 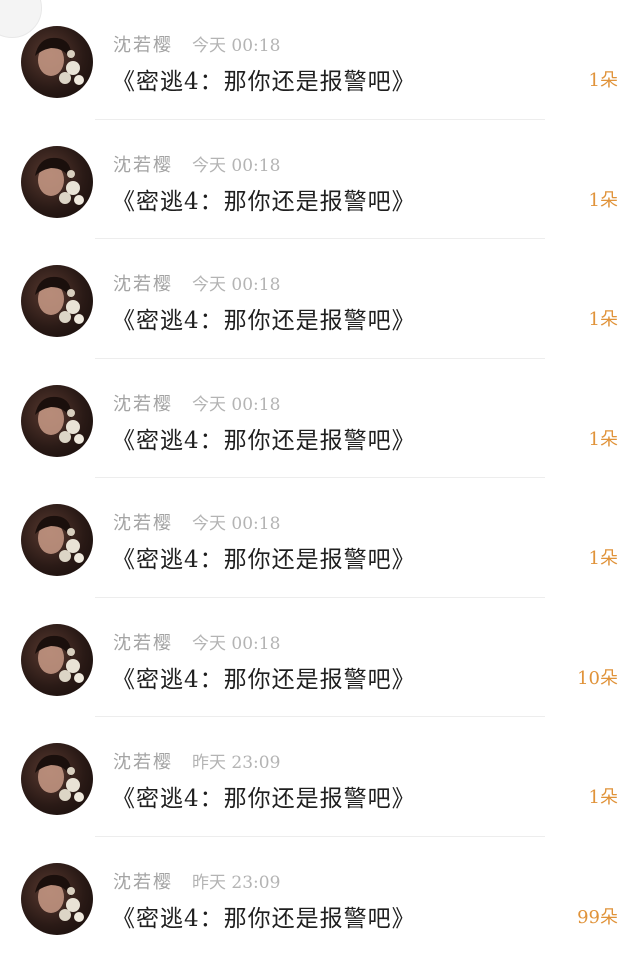 What do you see at coordinates (320, 896) in the screenshot?
I see `message-row: 沈若樱 昨天 23:09 《密逃4：那你还是报警吧》 99朵` at bounding box center [320, 896].